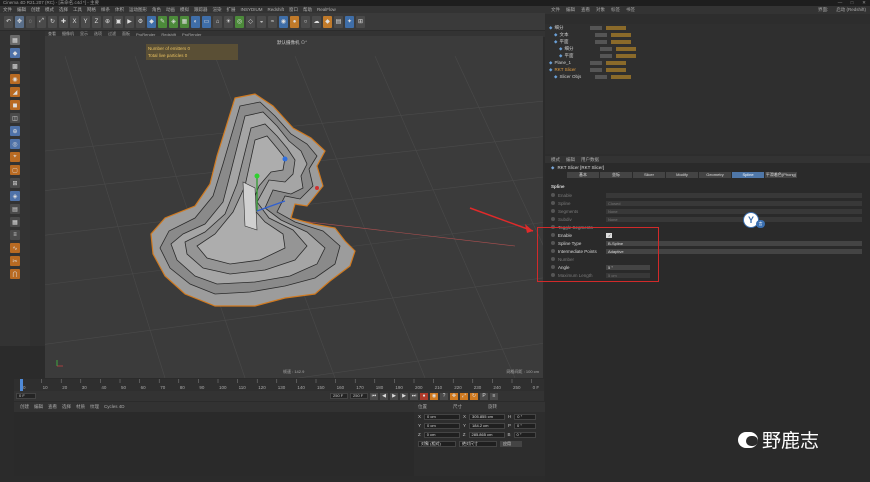 The width and height of the screenshot is (870, 482). What do you see at coordinates (41, 21) in the screenshot?
I see `scale-tool-icon: ⤢` at bounding box center [41, 21].